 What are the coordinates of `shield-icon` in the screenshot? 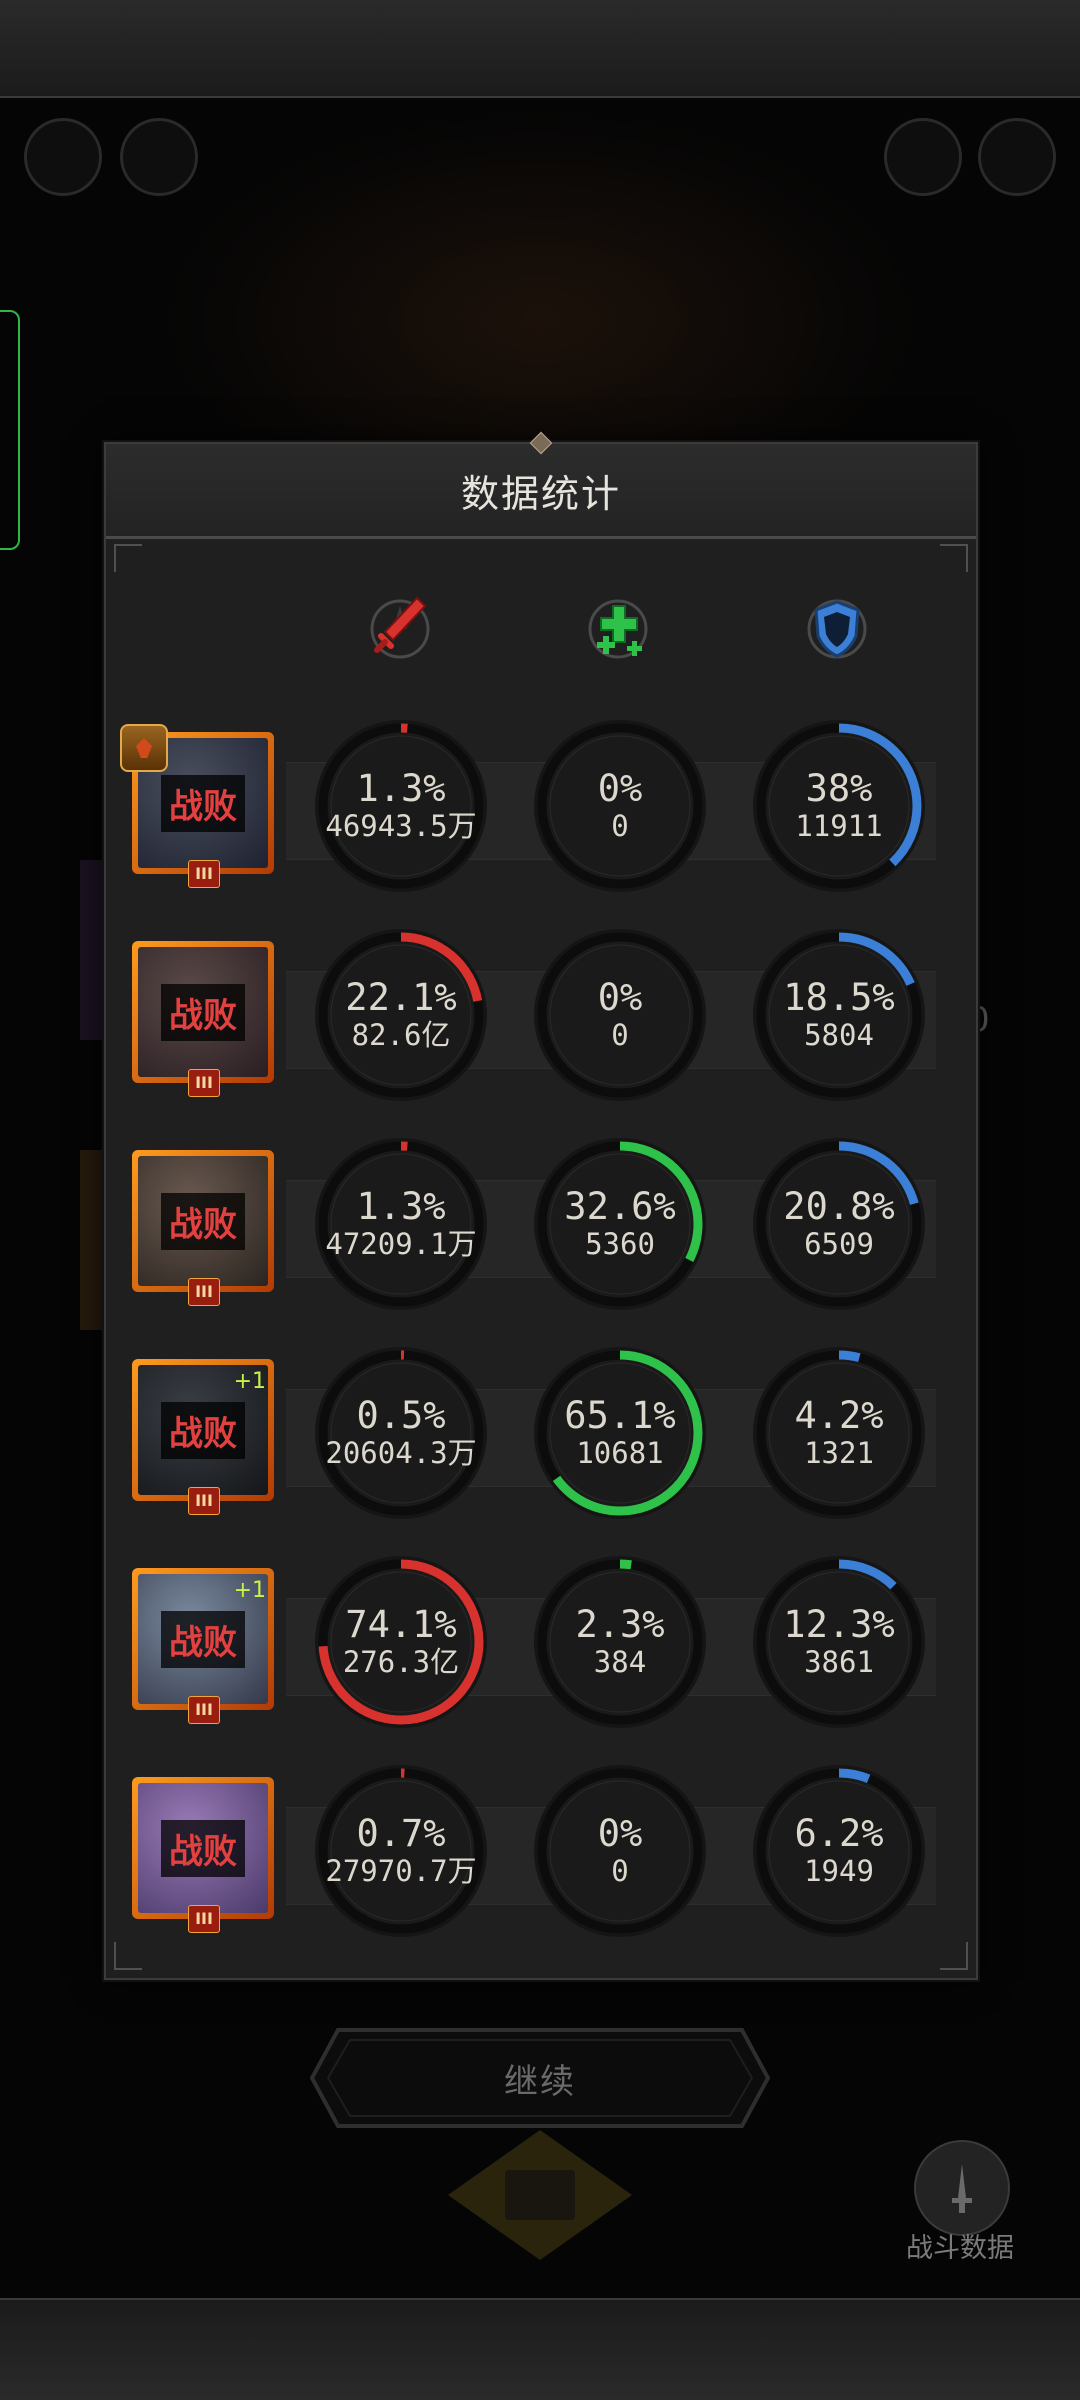 It's located at (837, 629).